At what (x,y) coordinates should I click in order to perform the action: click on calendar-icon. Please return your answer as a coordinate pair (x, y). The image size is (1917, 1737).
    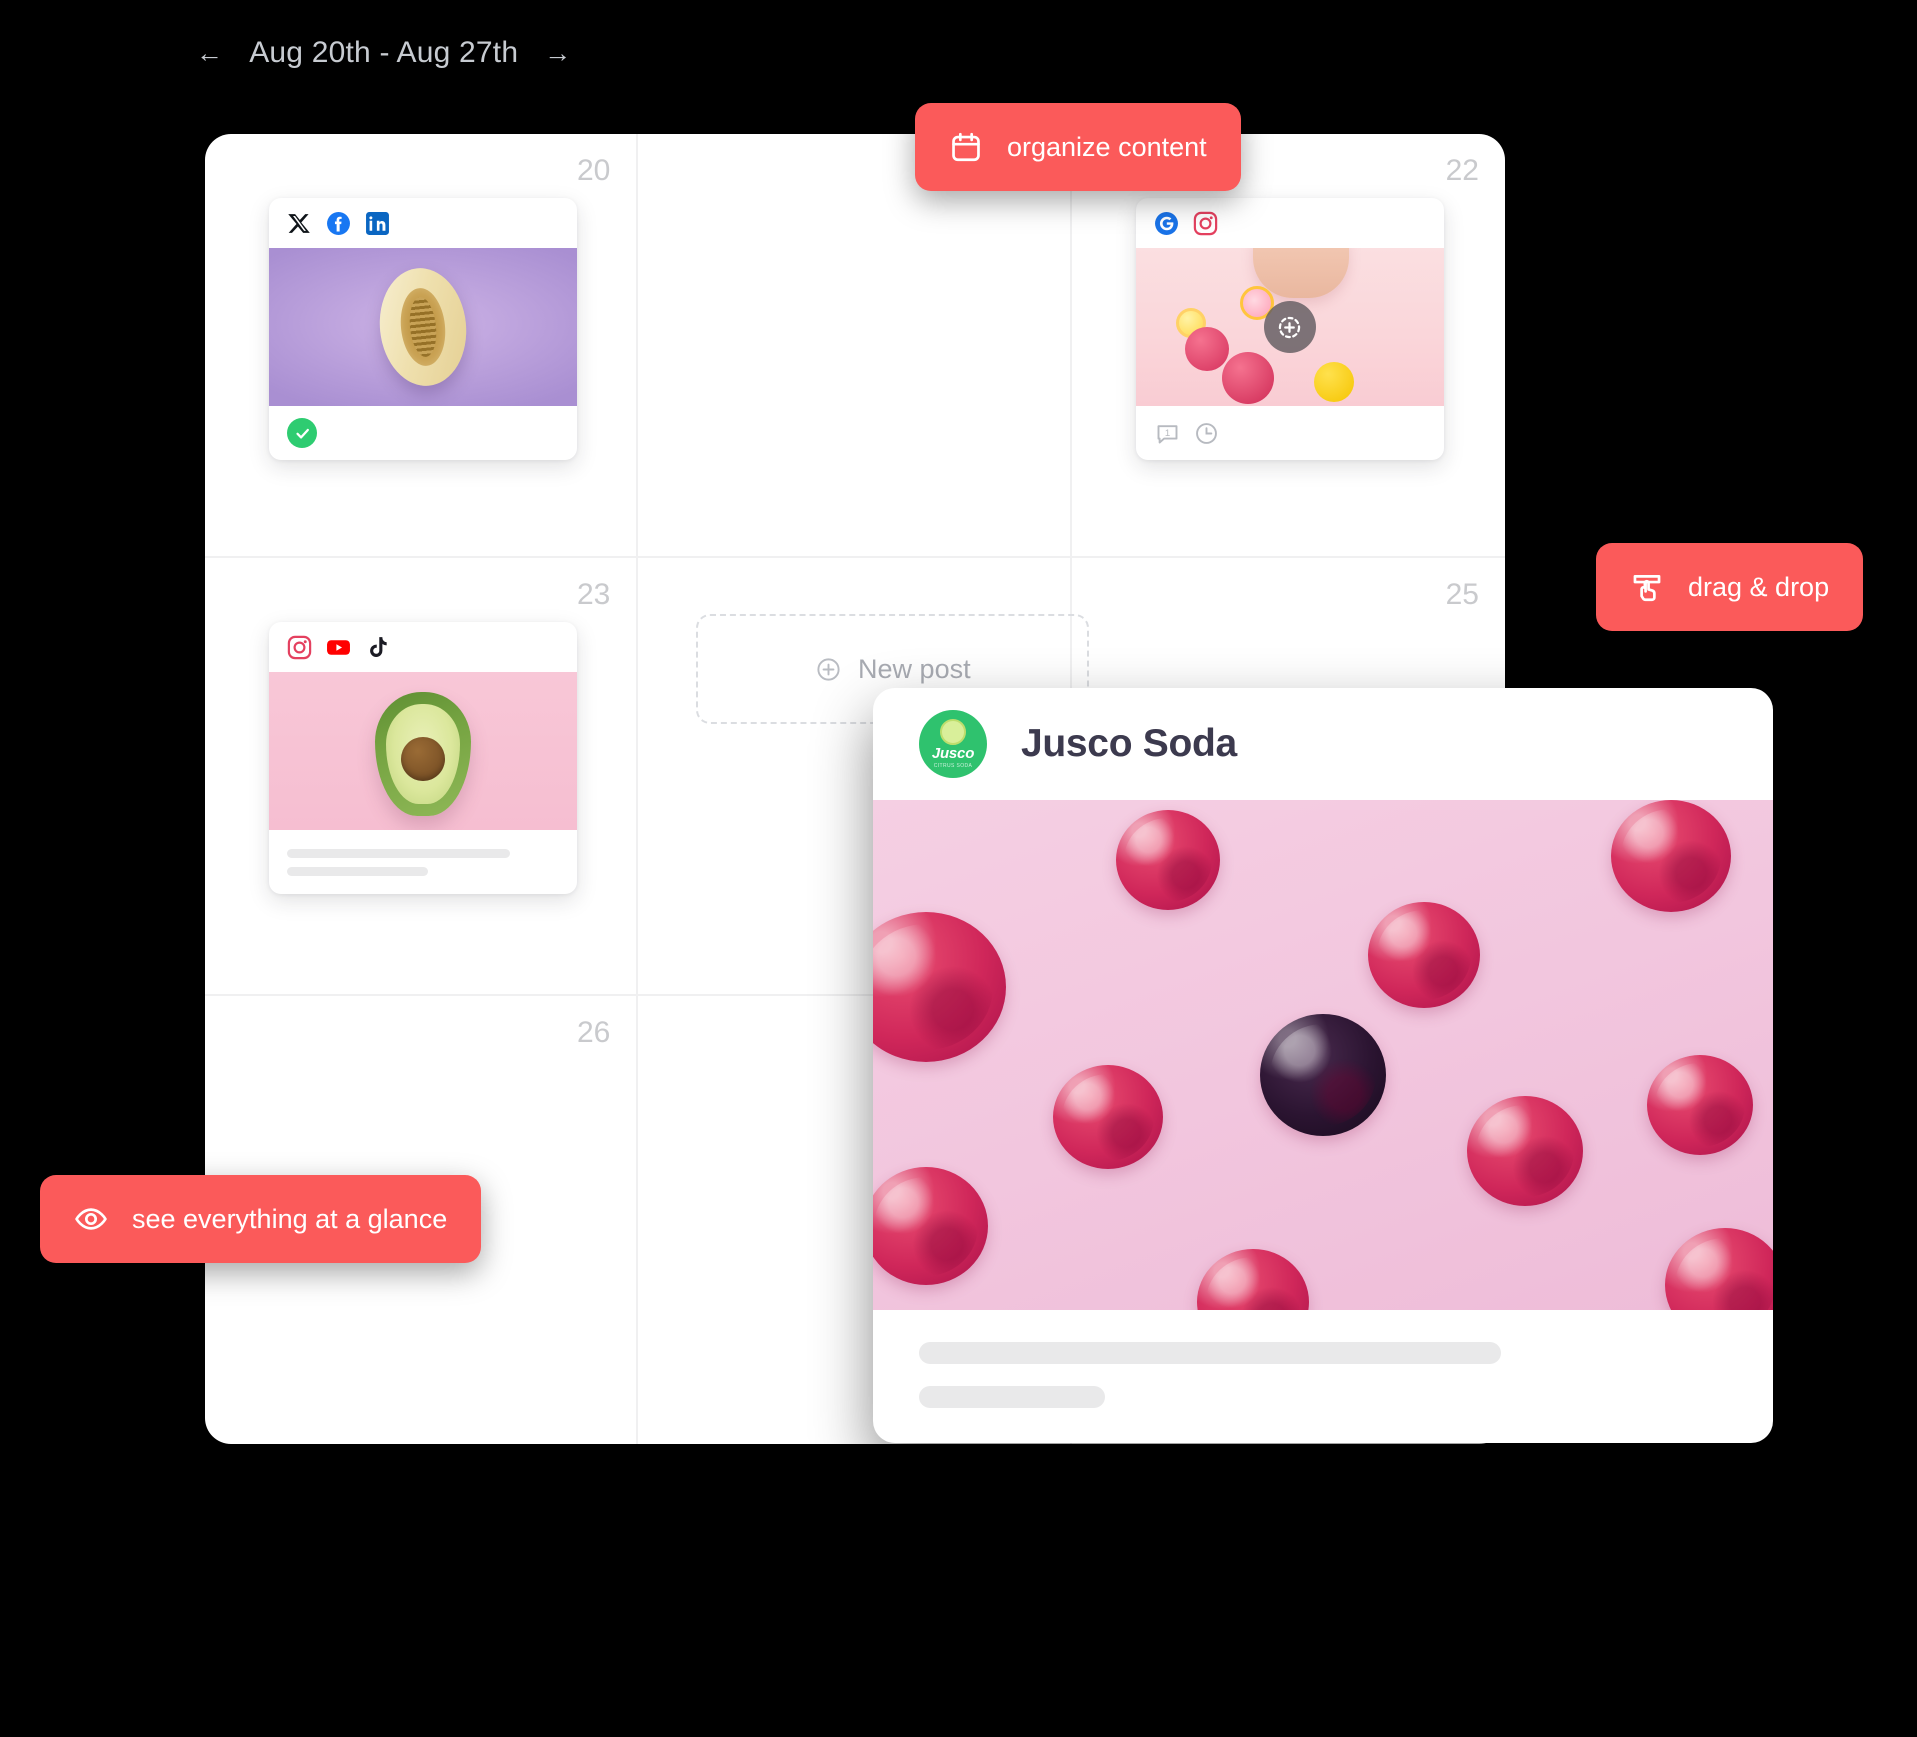
    Looking at the image, I should click on (966, 147).